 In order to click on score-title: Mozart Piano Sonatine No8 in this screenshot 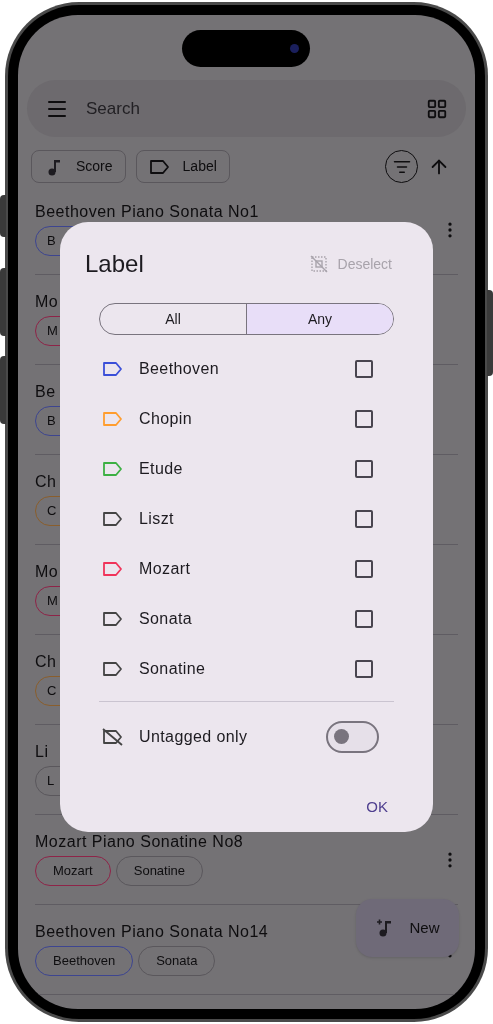, I will do `click(139, 841)`.